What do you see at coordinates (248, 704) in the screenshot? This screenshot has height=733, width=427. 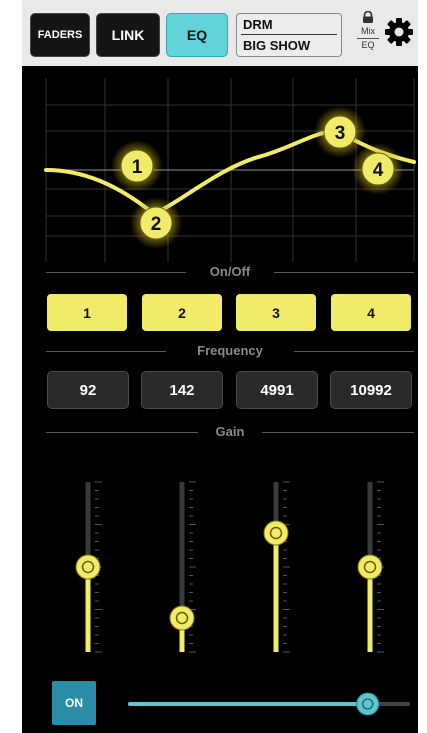 I see `level-slider-fill` at bounding box center [248, 704].